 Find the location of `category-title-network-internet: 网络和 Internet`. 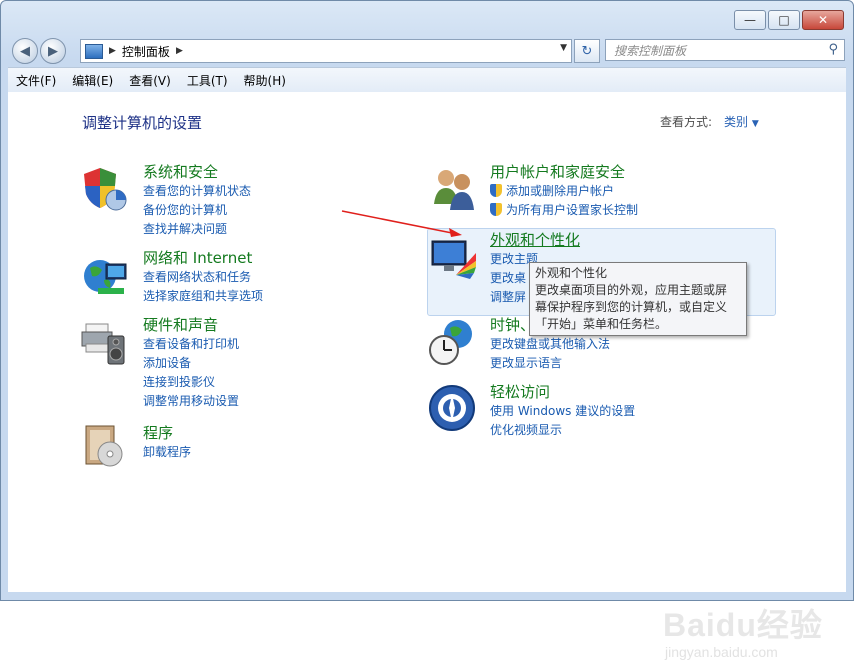

category-title-network-internet: 网络和 Internet is located at coordinates (203, 258).